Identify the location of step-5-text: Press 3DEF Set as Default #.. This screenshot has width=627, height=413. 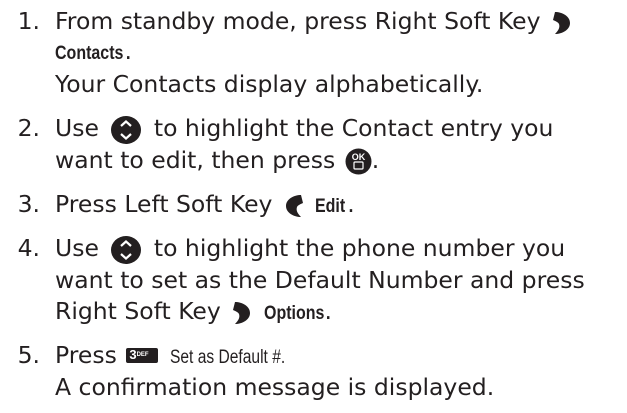
(182, 356).